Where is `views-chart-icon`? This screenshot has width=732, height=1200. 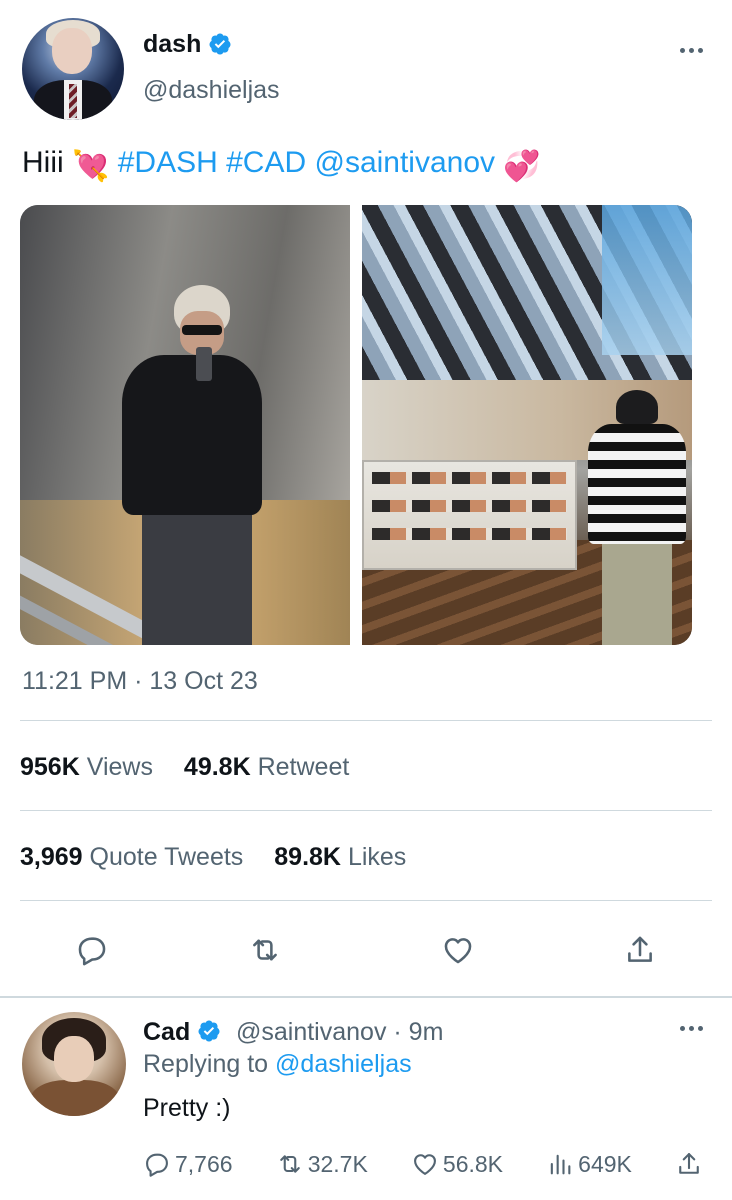 views-chart-icon is located at coordinates (560, 1164).